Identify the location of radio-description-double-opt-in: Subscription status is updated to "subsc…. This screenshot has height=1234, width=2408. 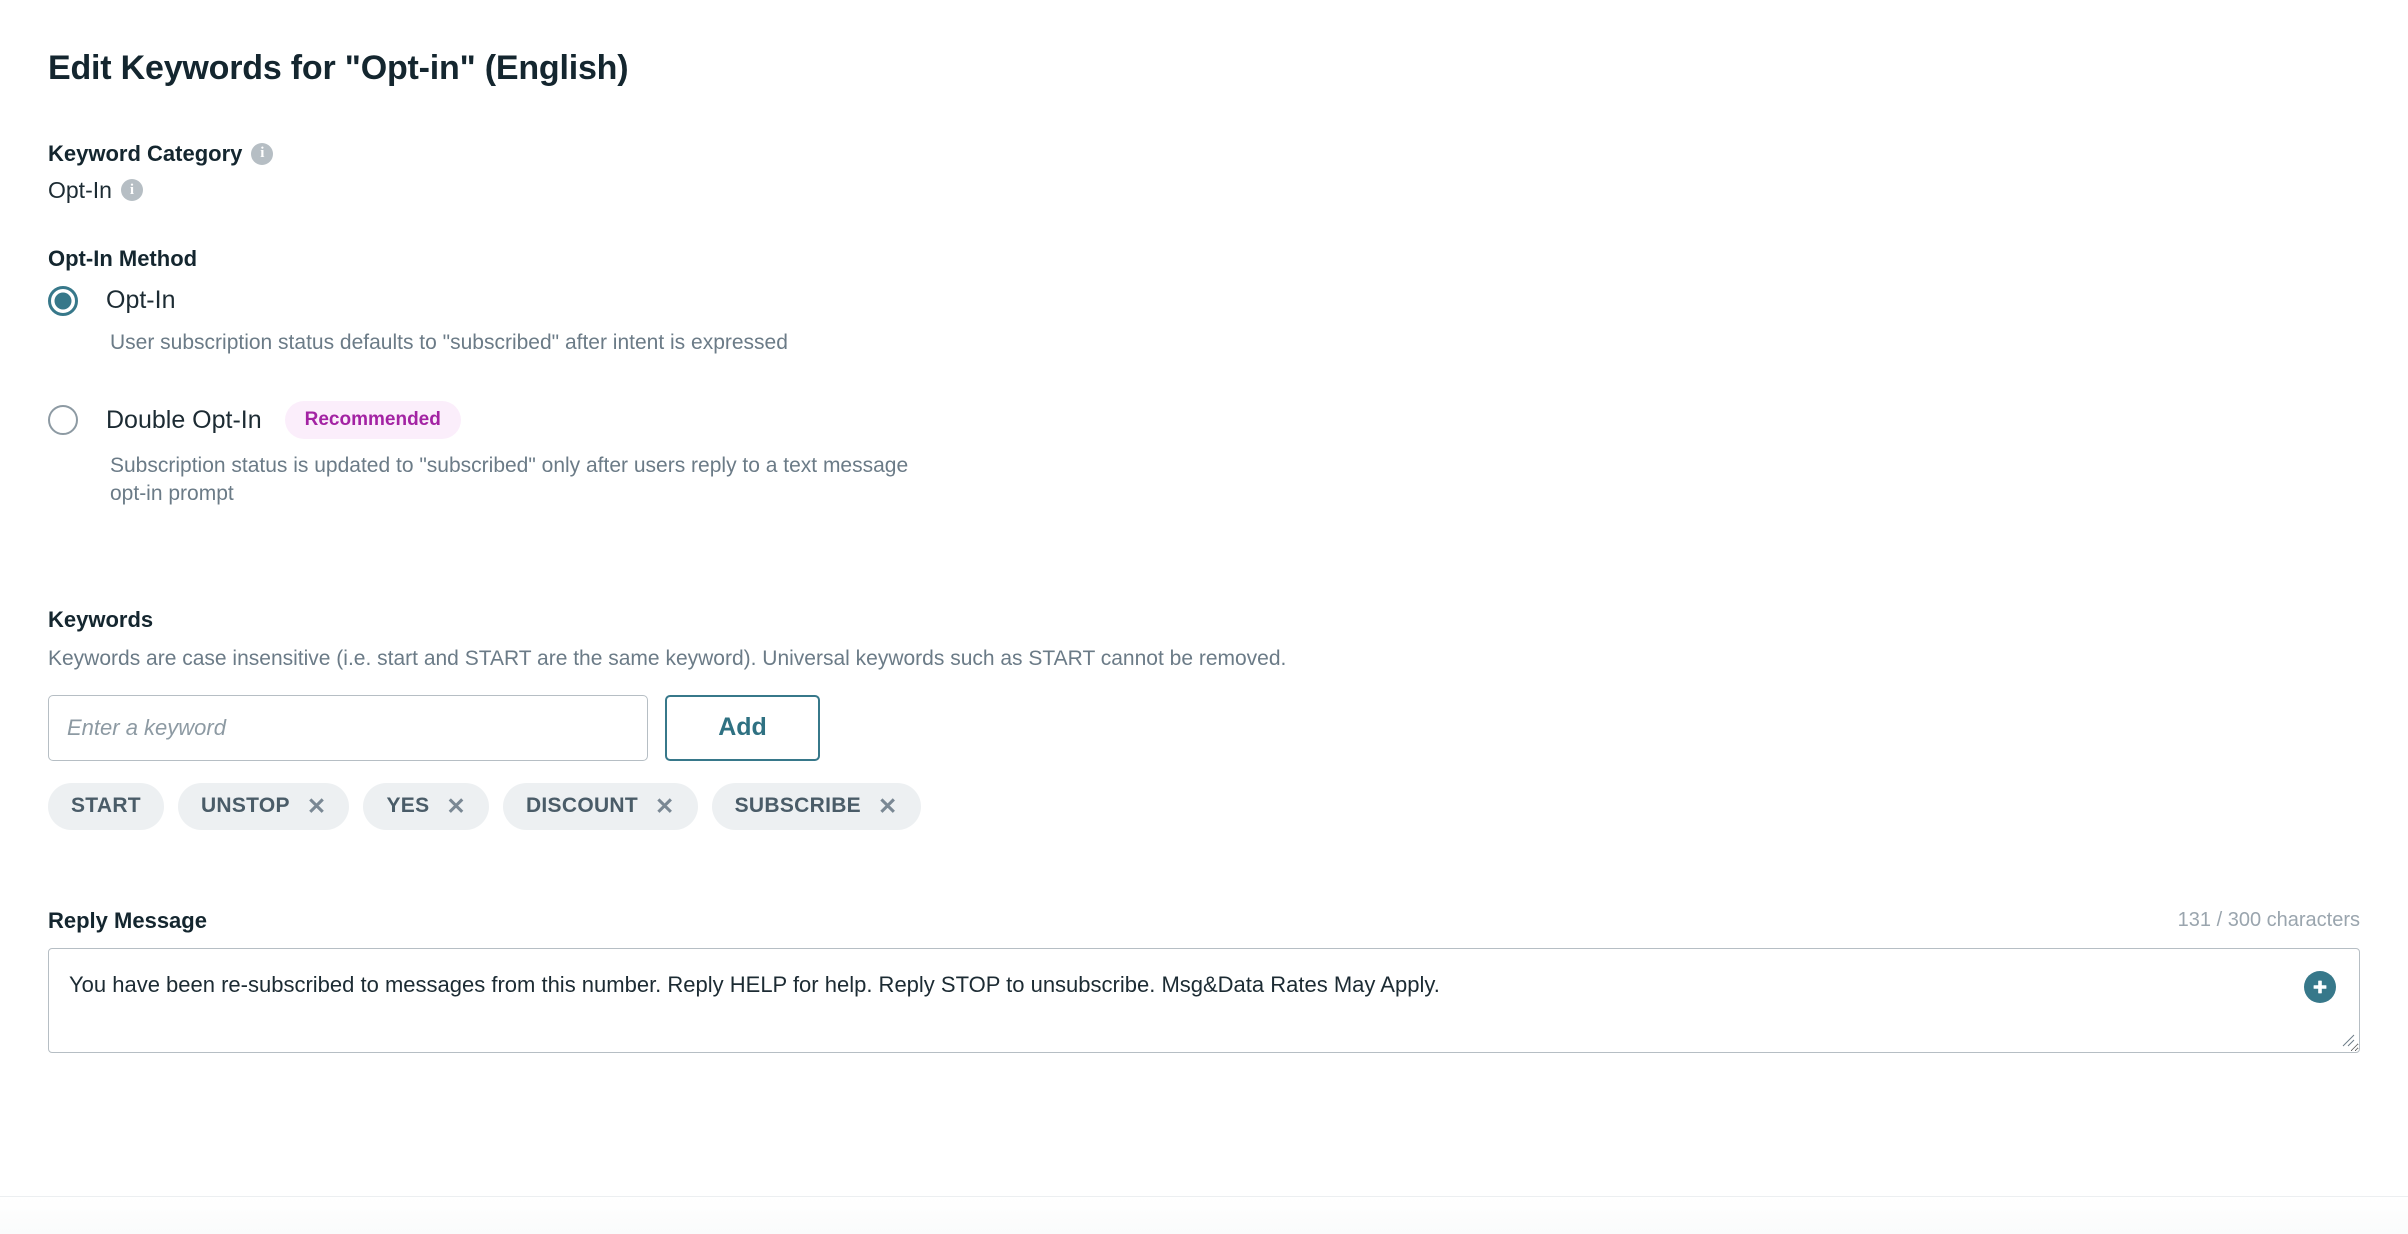
(509, 480).